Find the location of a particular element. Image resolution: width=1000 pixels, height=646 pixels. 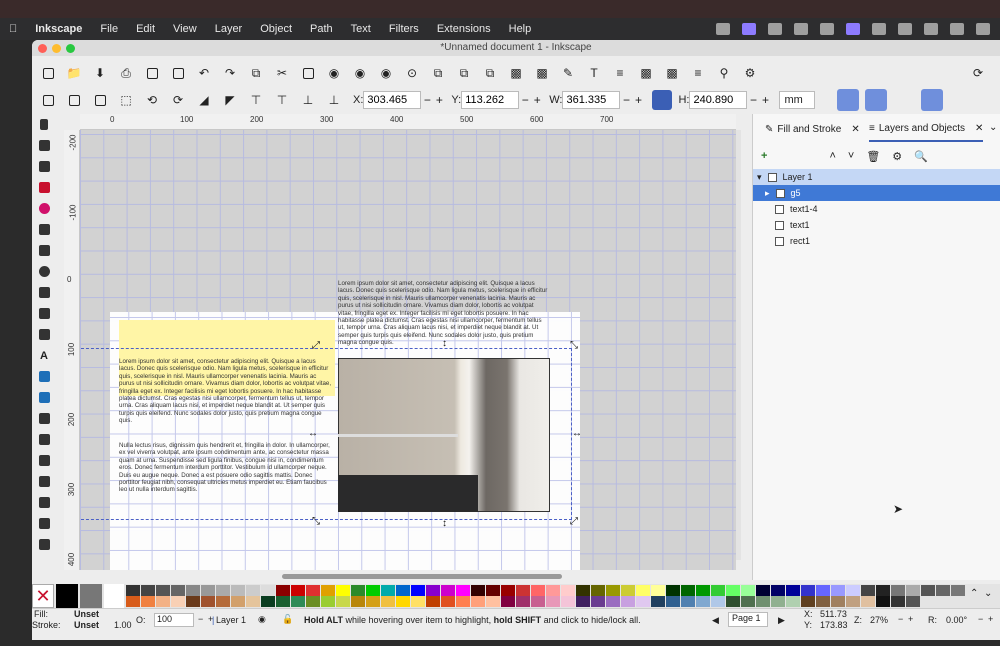

menu-file: File is located at coordinates (109, 29).